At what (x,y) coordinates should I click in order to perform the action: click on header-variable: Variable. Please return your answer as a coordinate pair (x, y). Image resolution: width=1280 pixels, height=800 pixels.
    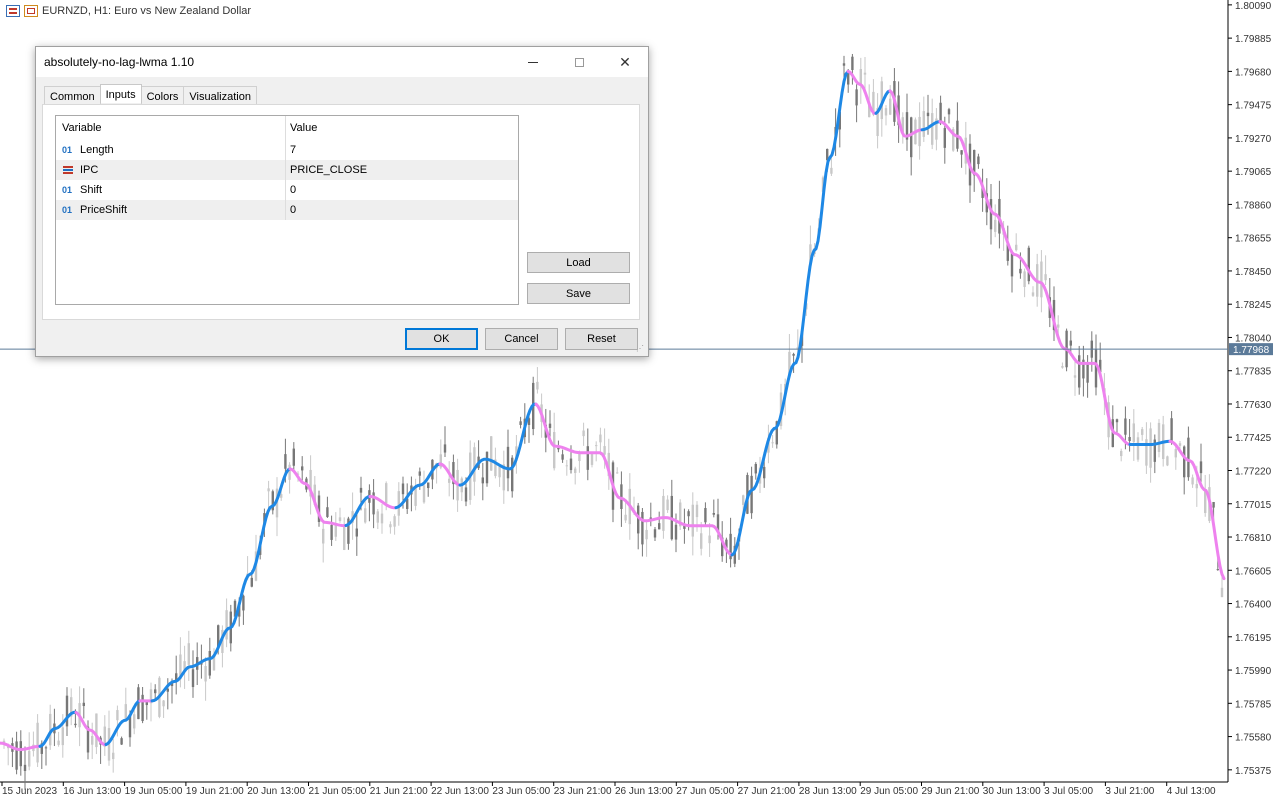
    Looking at the image, I should click on (171, 128).